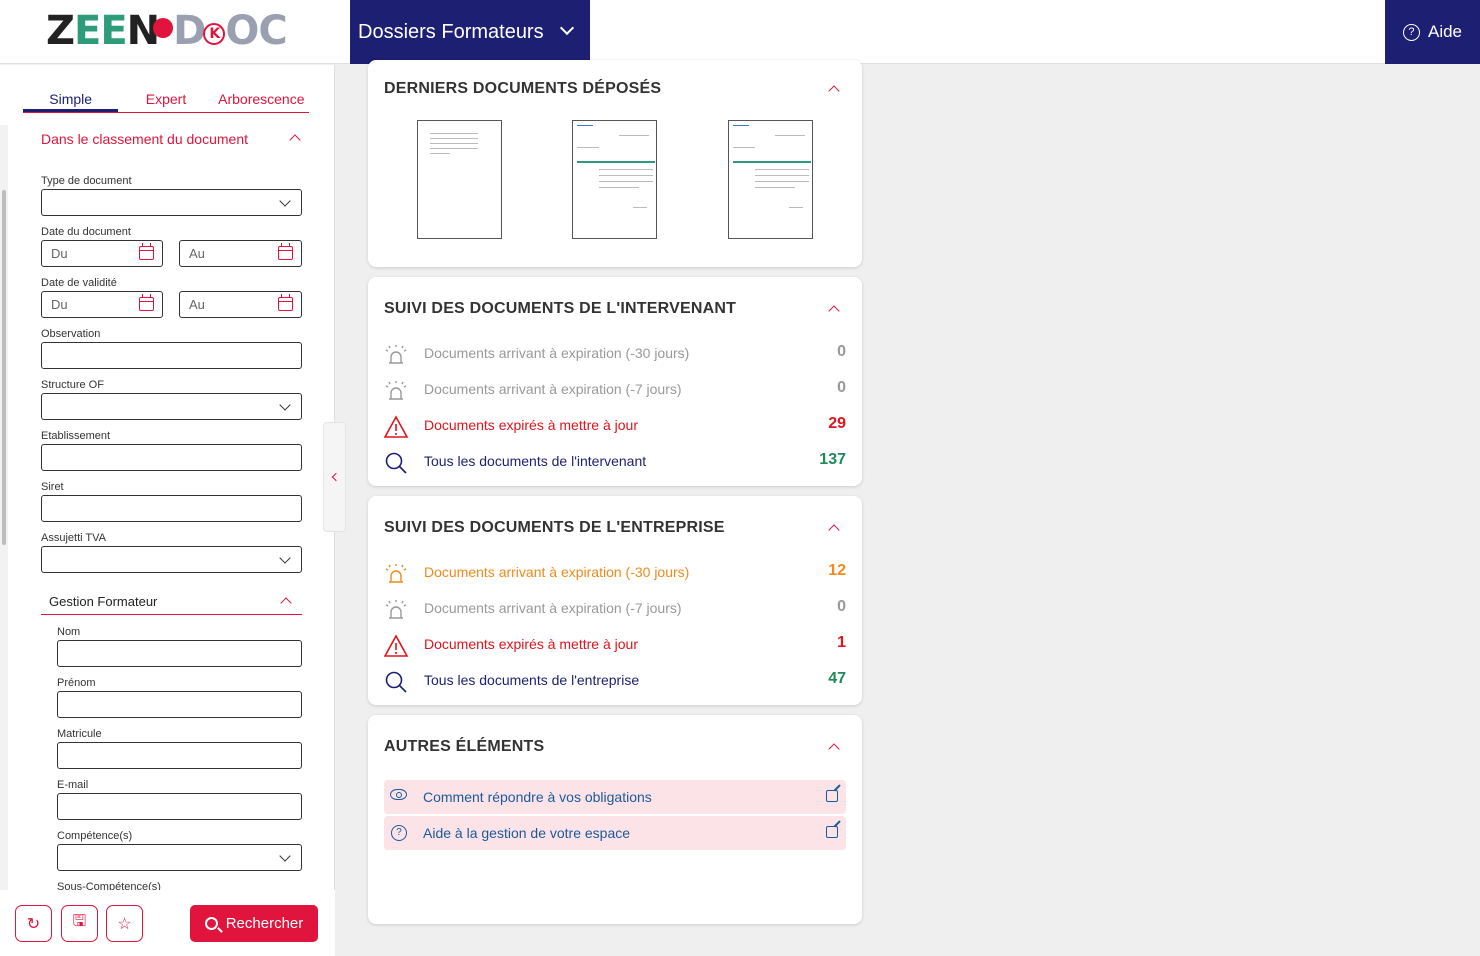 The image size is (1480, 956). I want to click on sidebar-scrollbar, so click(4, 540).